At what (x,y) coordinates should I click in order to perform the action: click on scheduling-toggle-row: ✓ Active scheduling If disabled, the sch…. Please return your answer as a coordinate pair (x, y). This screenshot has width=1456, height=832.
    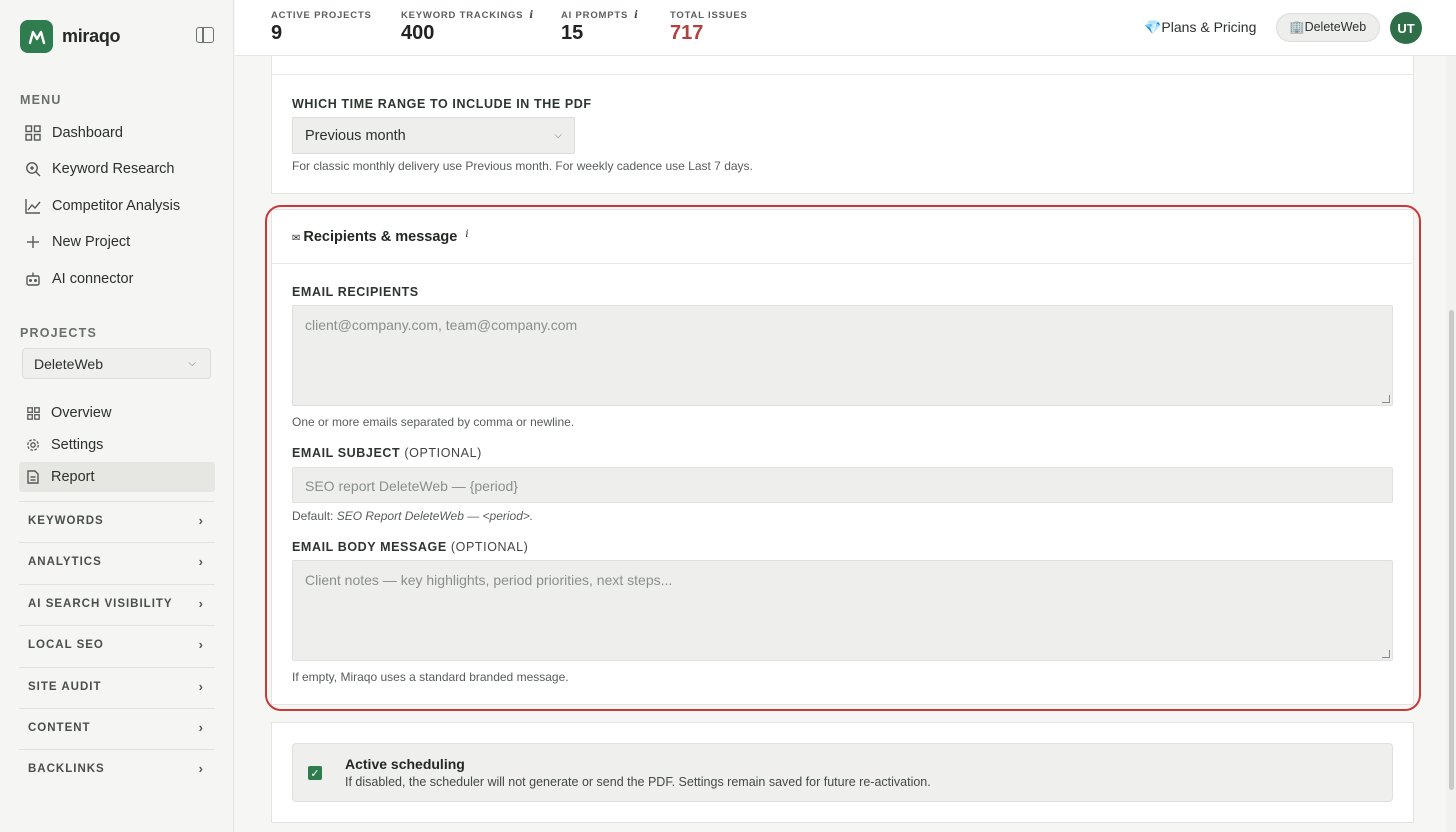
    Looking at the image, I should click on (842, 772).